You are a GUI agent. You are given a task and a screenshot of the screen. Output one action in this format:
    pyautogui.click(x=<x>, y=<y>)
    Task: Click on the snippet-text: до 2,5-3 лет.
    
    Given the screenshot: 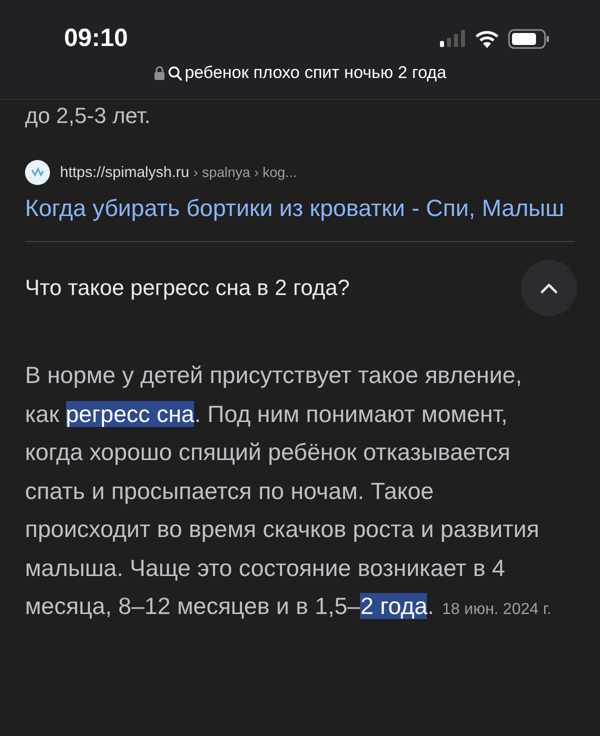 What is the action you would take?
    pyautogui.click(x=88, y=116)
    